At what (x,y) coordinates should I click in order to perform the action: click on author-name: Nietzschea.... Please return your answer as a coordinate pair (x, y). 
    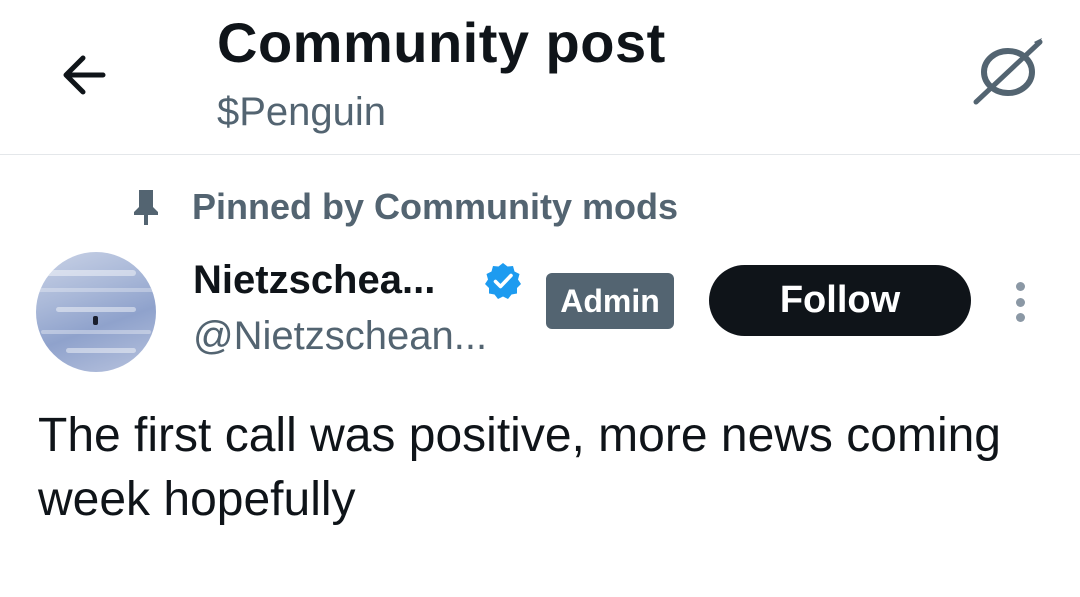
    Looking at the image, I should click on (314, 280).